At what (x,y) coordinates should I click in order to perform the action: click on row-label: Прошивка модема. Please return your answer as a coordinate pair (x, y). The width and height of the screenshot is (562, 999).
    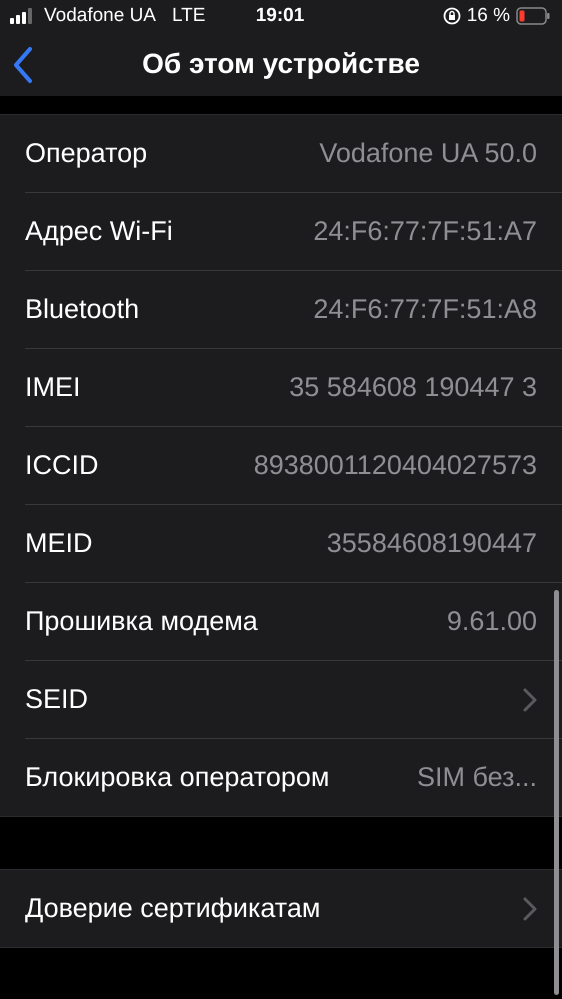
    Looking at the image, I should click on (141, 621).